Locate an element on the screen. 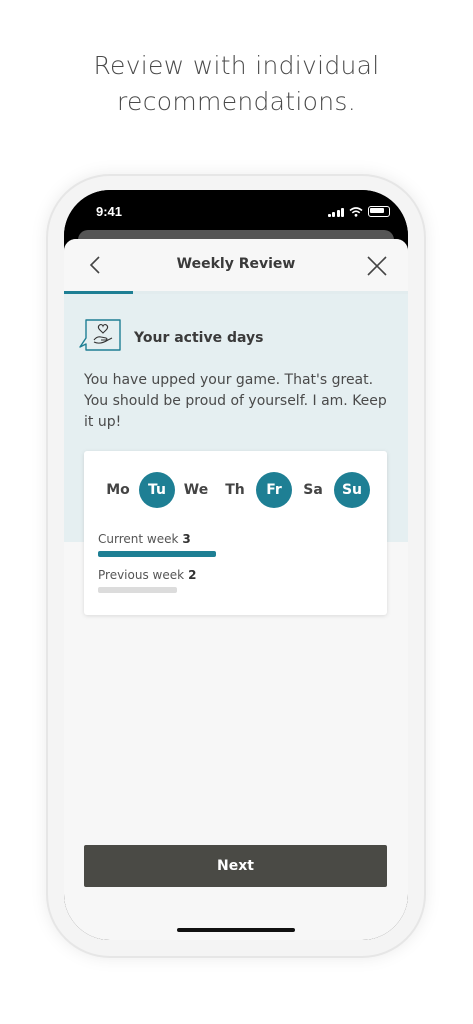 The height and width of the screenshot is (1024, 473). day-we: We is located at coordinates (196, 490).